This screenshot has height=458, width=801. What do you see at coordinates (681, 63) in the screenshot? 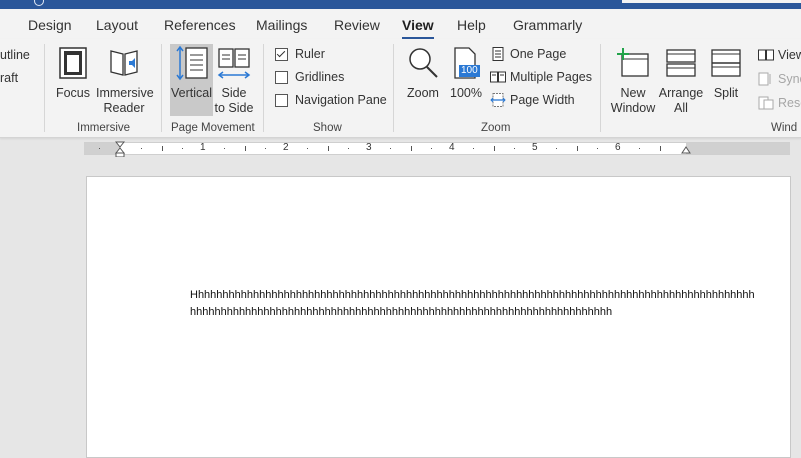
I see `arrange-all-icon` at bounding box center [681, 63].